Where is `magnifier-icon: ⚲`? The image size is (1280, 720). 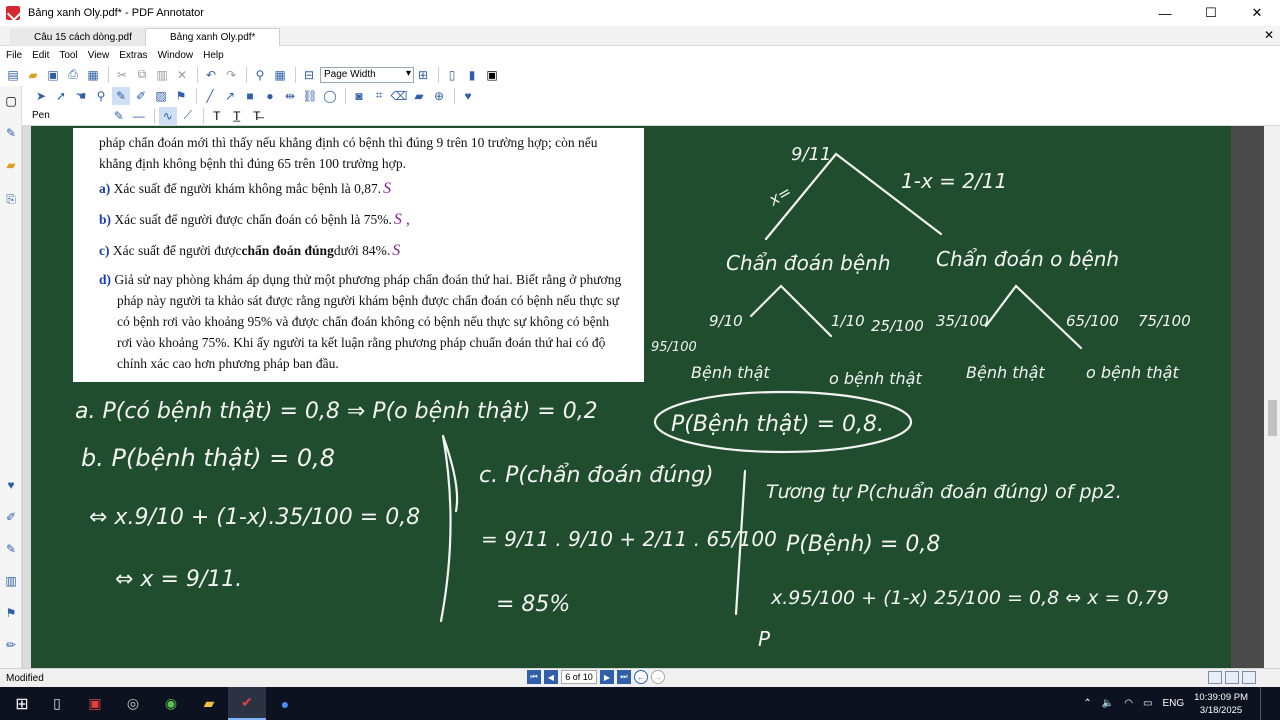
magnifier-icon: ⚲ is located at coordinates (101, 96).